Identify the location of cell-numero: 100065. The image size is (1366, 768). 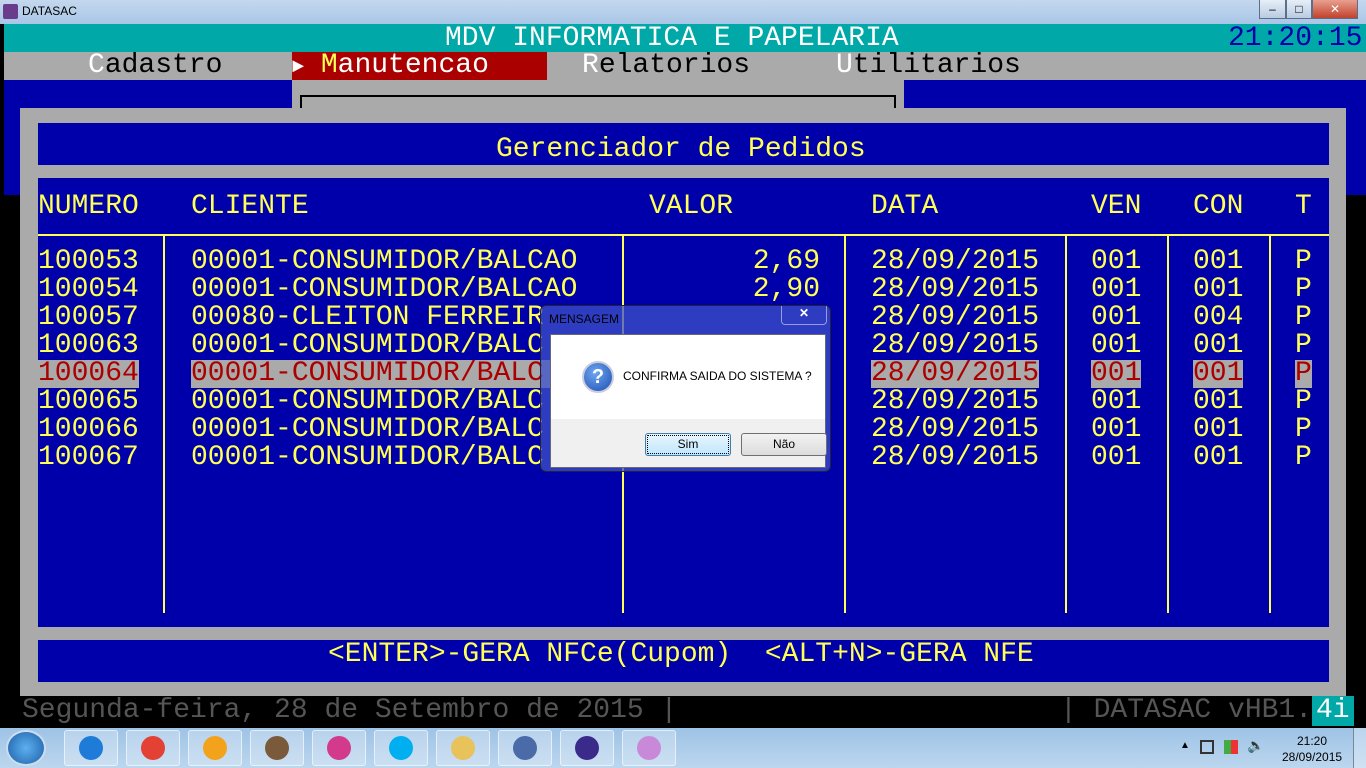
(88, 402).